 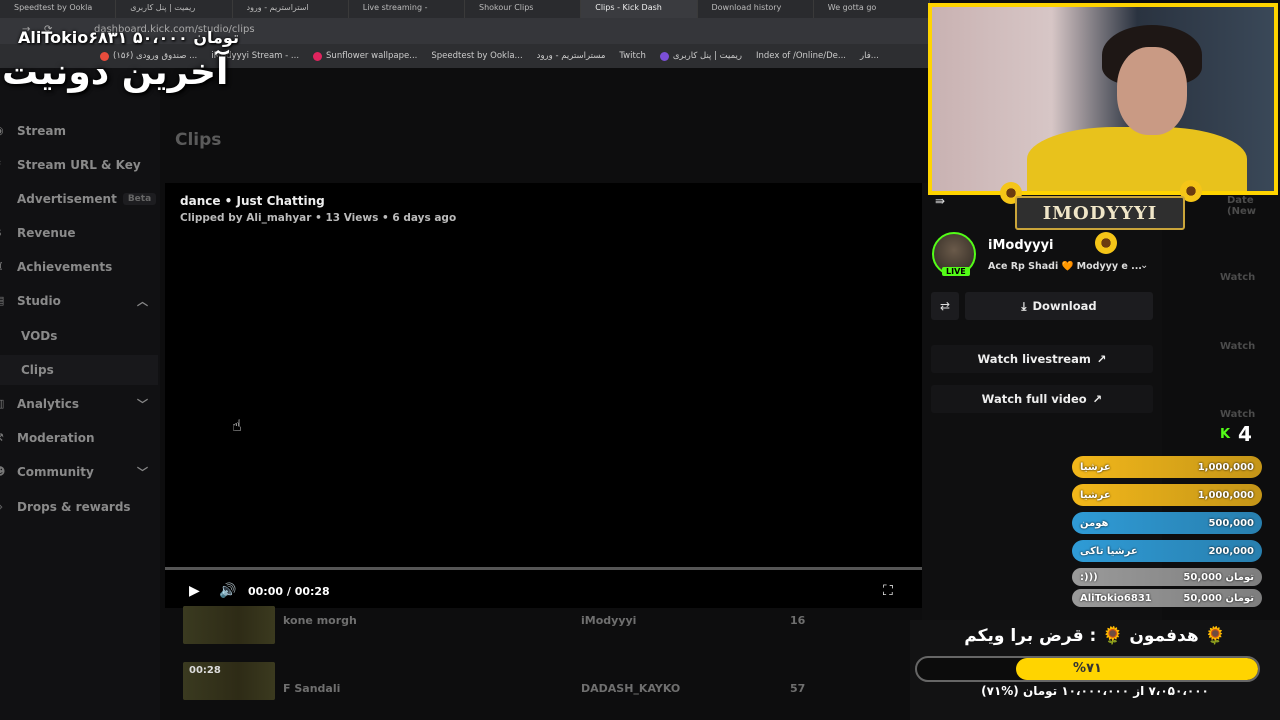 I want to click on sidebar-item-studio: ▤ Studio ︿, so click(x=79, y=301).